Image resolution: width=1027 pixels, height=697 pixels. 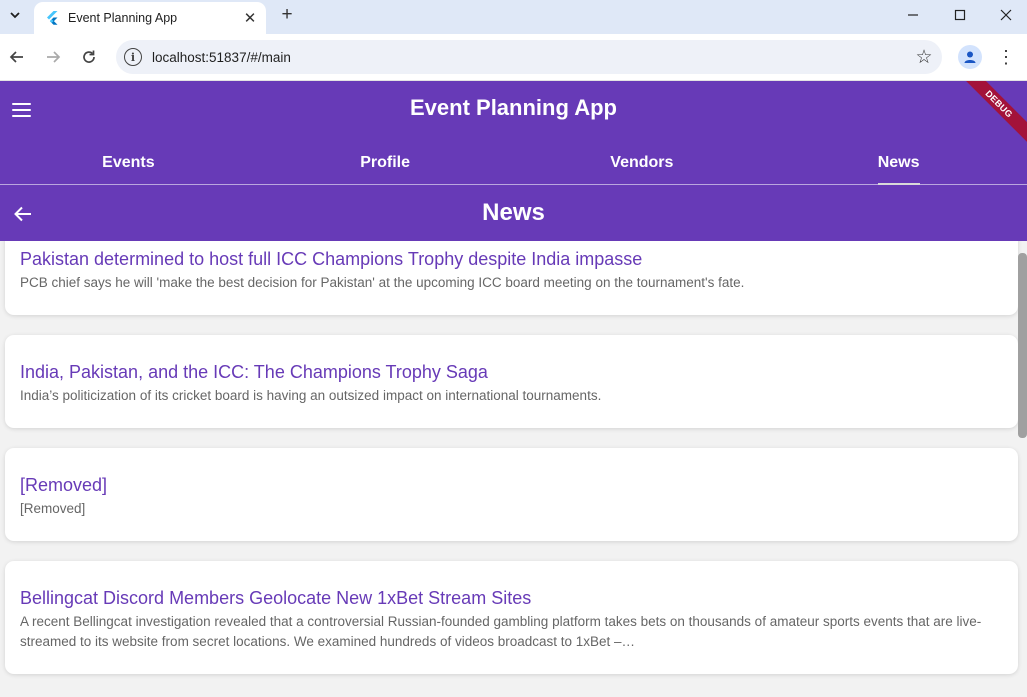 I want to click on browser-menu-icon: ⋮, so click(x=1006, y=57).